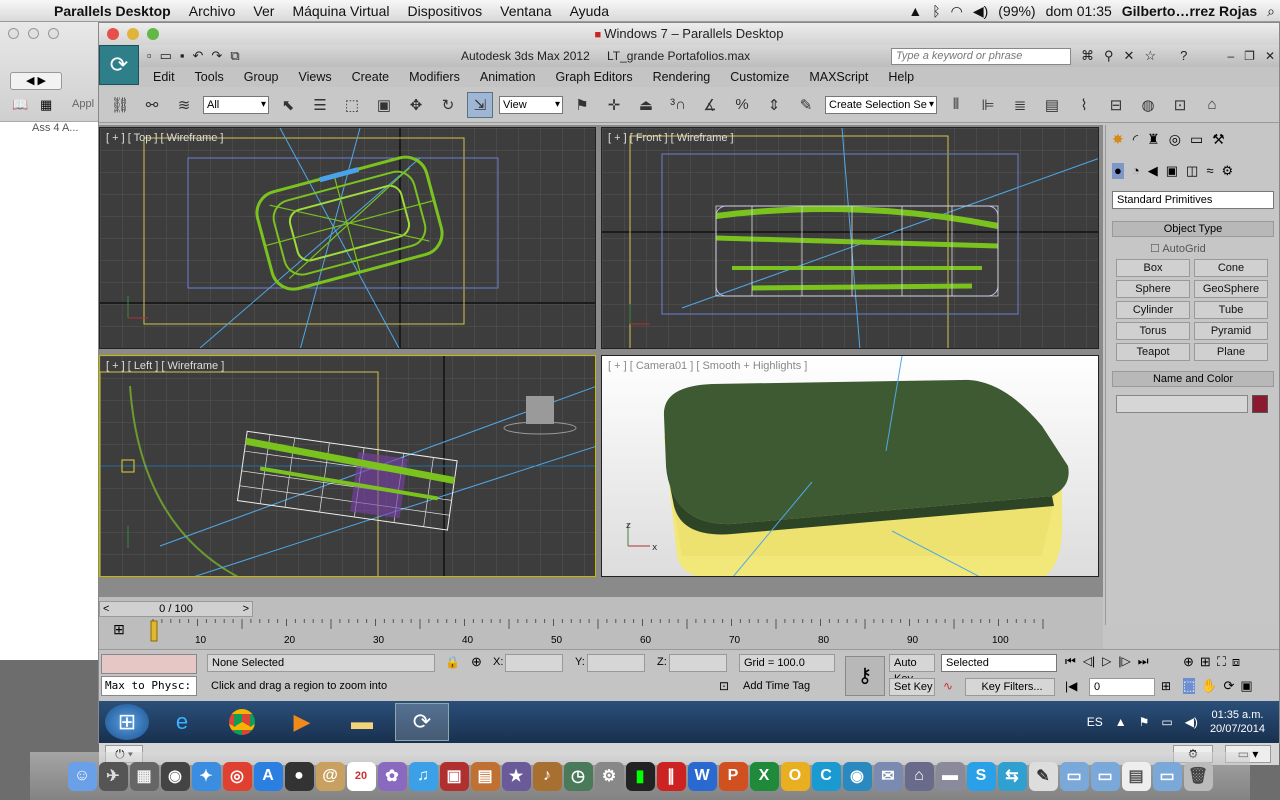 This screenshot has width=1280, height=800. I want to click on grid-icon: ▦, so click(46, 105).